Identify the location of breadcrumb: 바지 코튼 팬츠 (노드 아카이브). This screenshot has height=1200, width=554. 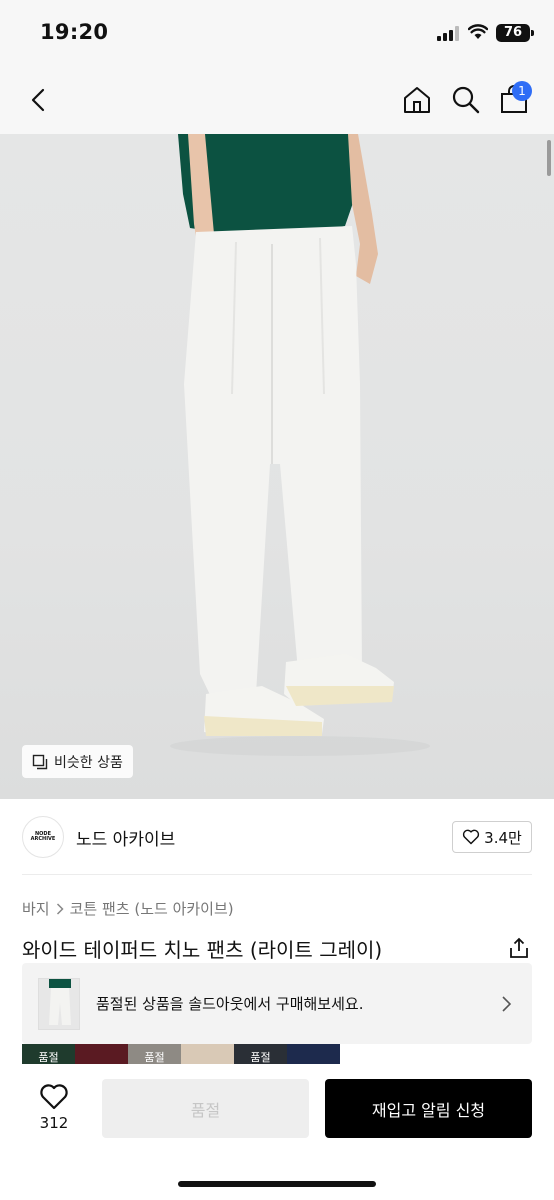
(128, 908).